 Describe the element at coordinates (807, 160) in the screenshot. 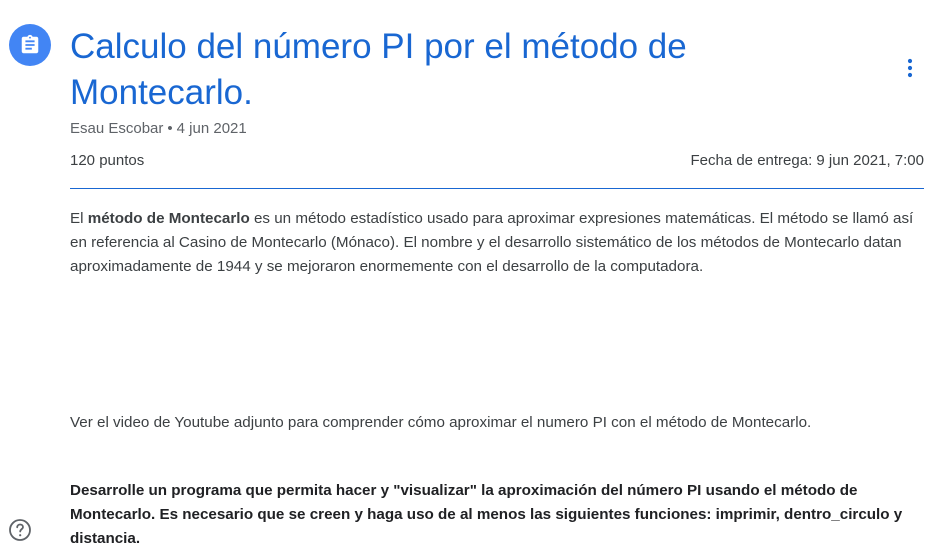

I see `due-date-label: Fecha de entrega: 9 jun 2021, 7:00` at that location.